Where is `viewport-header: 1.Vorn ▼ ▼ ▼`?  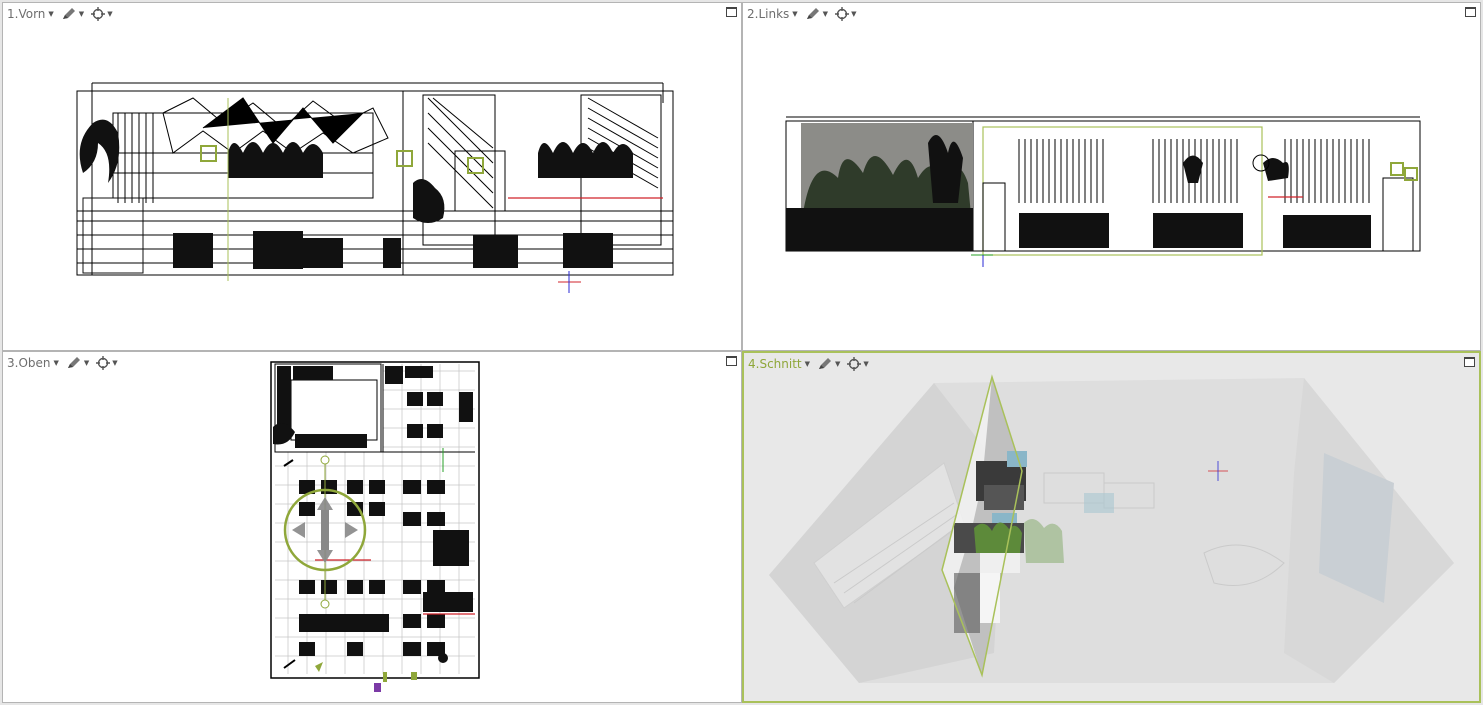
viewport-header: 1.Vorn ▼ ▼ ▼ is located at coordinates (62, 14).